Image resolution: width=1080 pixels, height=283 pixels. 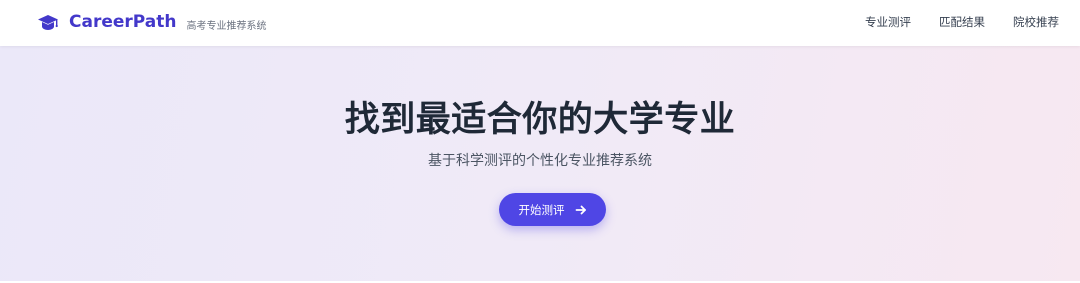 What do you see at coordinates (541, 209) in the screenshot?
I see `start-assessment-label: 开始测评` at bounding box center [541, 209].